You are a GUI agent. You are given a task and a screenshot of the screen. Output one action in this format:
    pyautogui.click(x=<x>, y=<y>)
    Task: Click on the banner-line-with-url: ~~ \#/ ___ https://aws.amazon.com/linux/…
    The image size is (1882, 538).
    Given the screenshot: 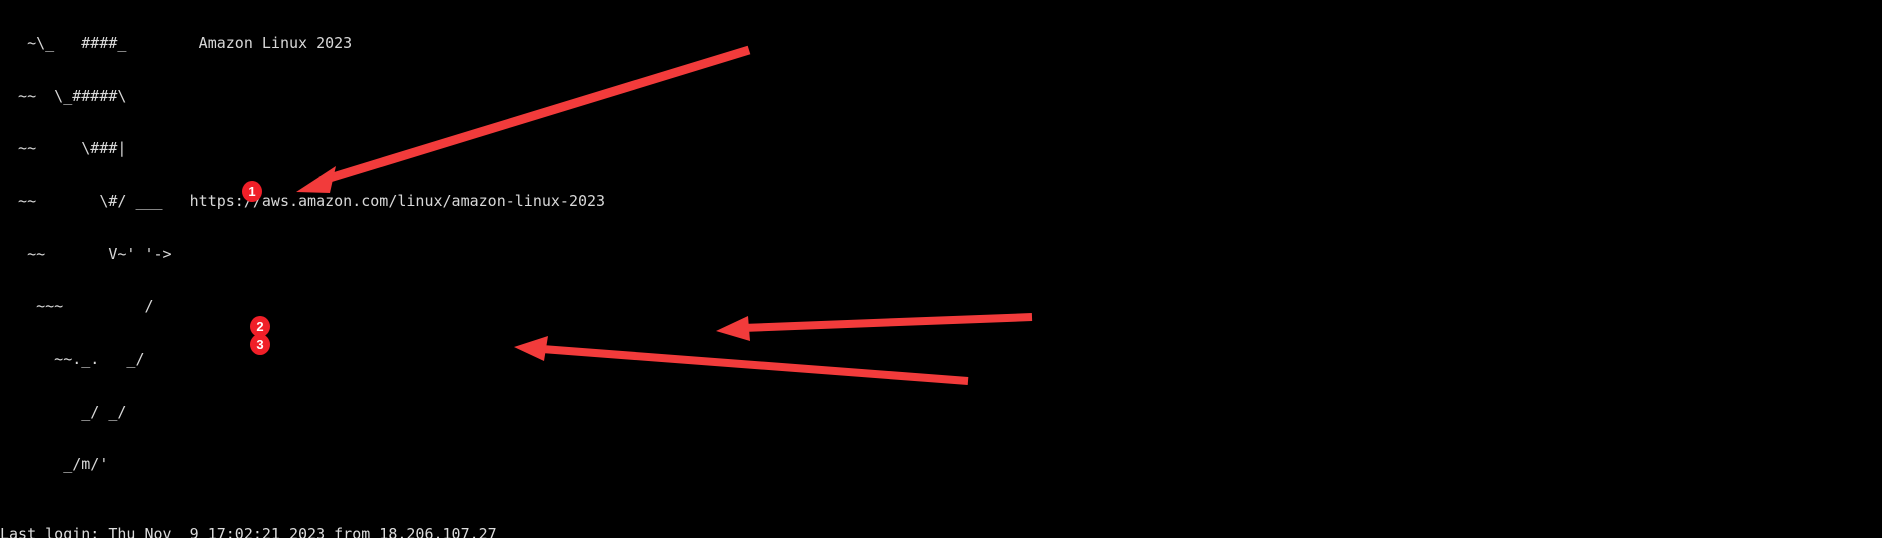 What is the action you would take?
    pyautogui.click(x=303, y=201)
    